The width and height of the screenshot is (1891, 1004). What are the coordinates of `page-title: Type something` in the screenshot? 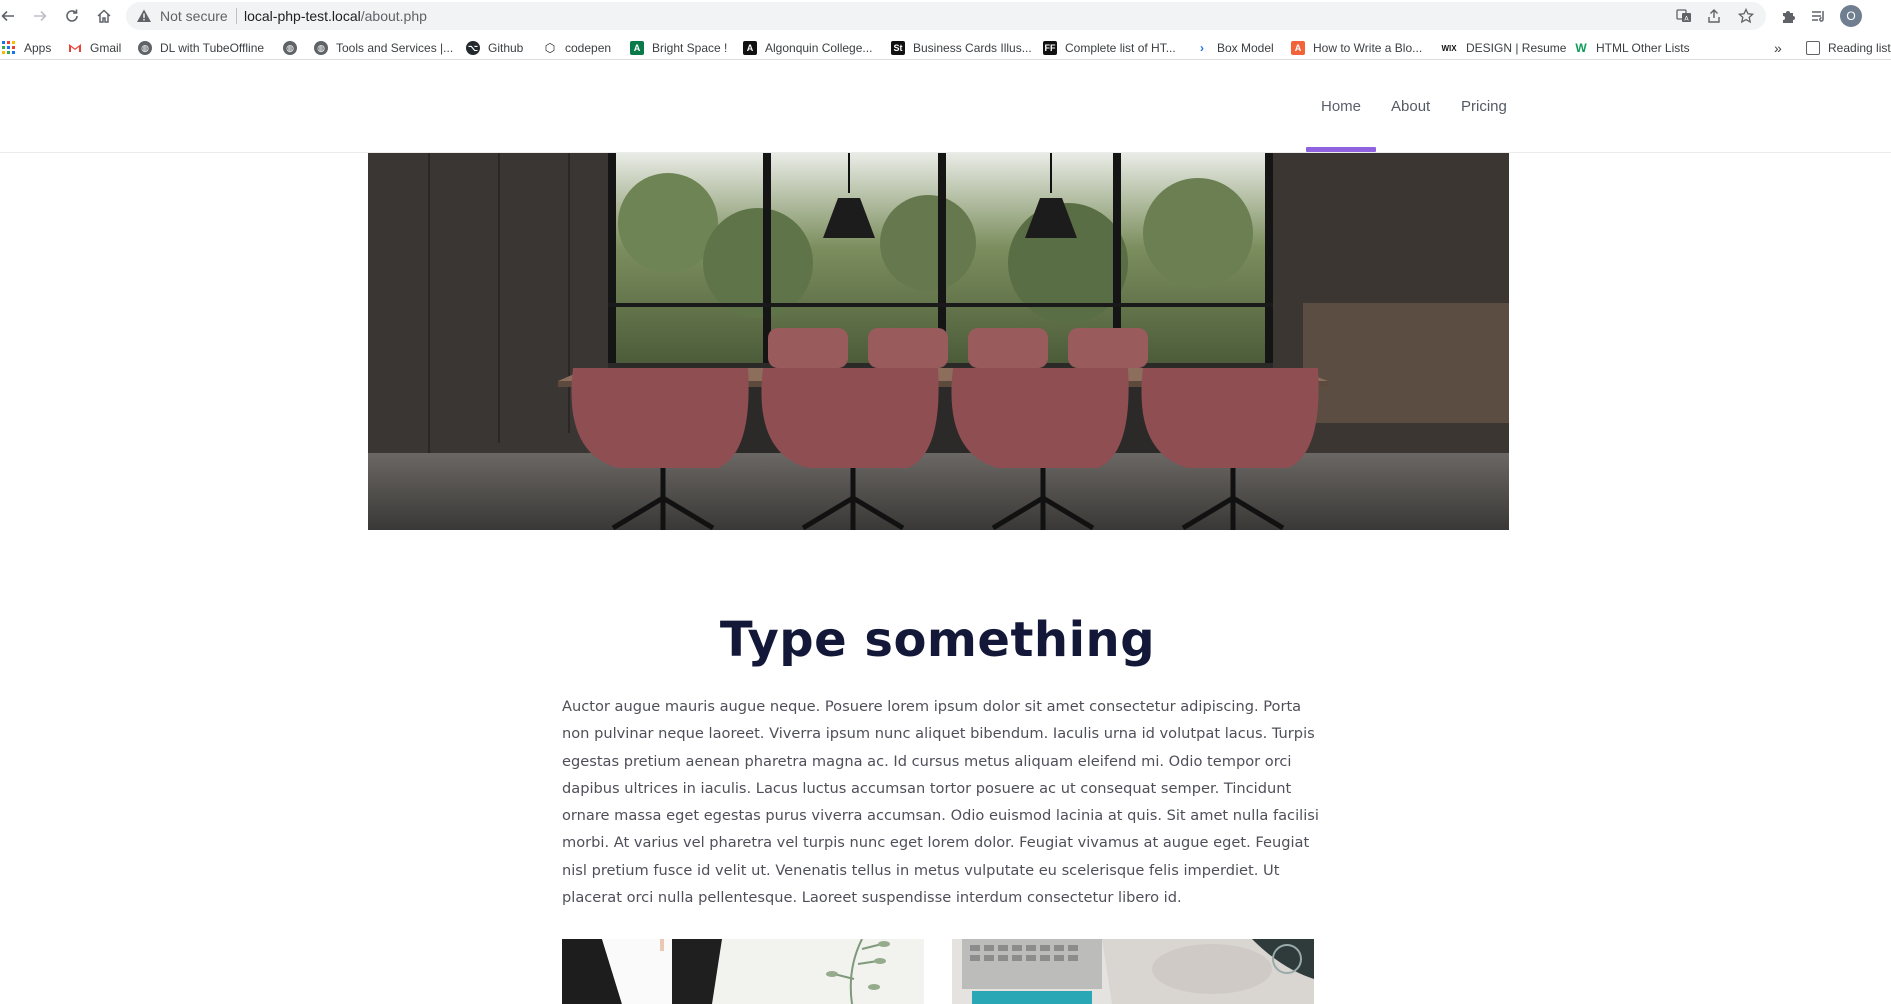 It's located at (937, 640).